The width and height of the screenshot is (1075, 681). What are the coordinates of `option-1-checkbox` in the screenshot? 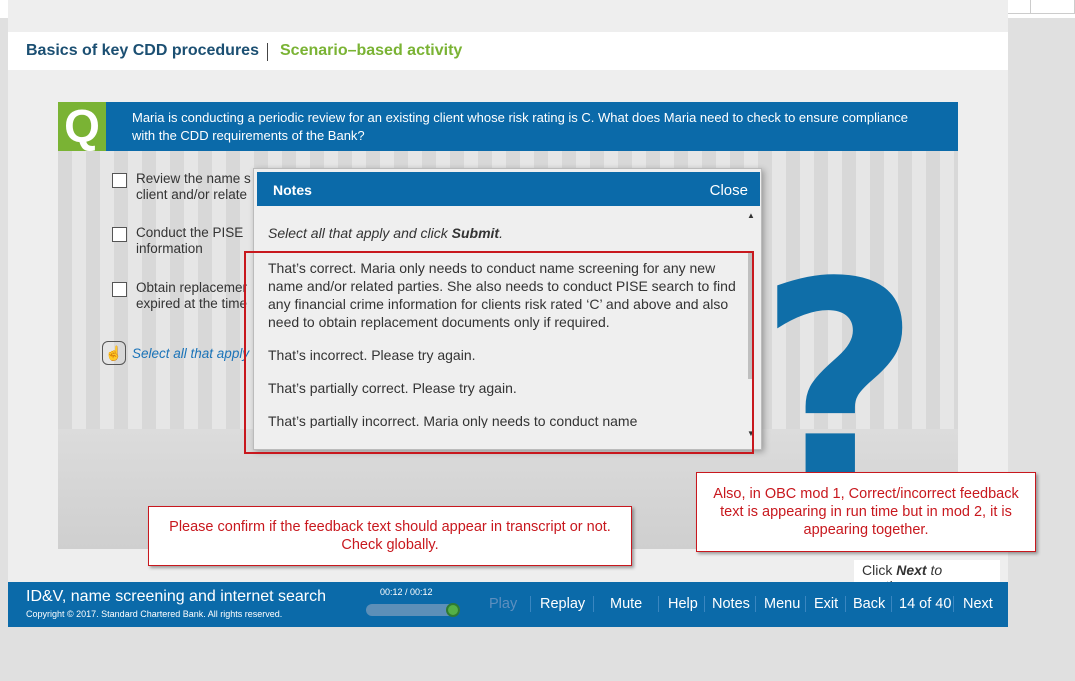 It's located at (119, 180).